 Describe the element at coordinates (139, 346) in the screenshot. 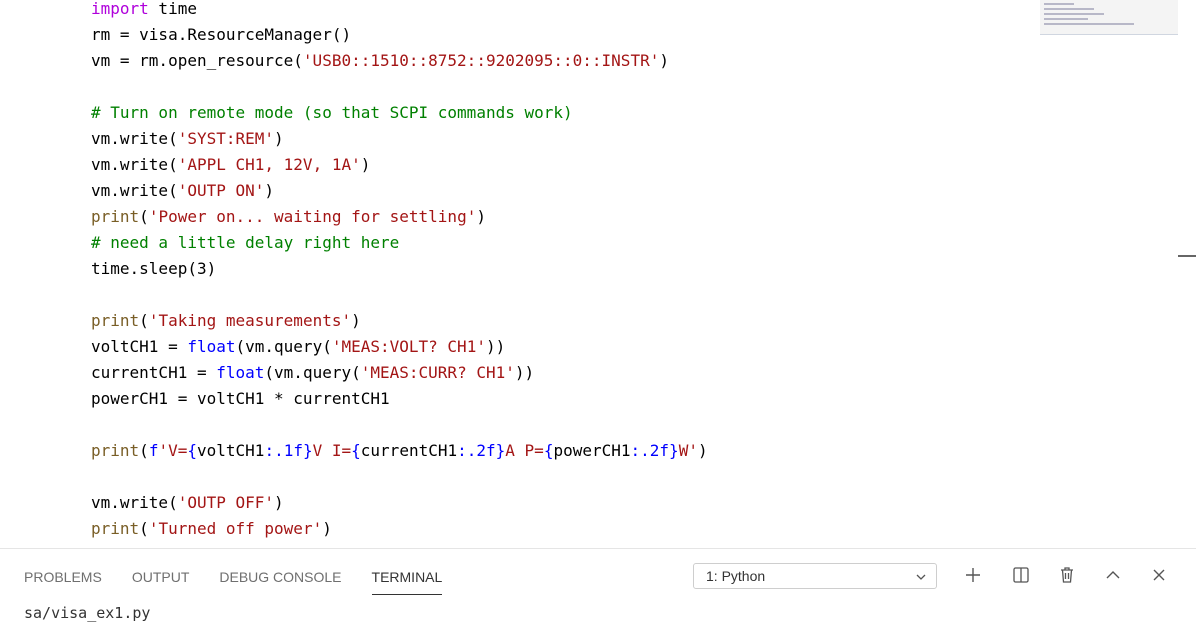

I see `code-token: voltCH1 =` at that location.